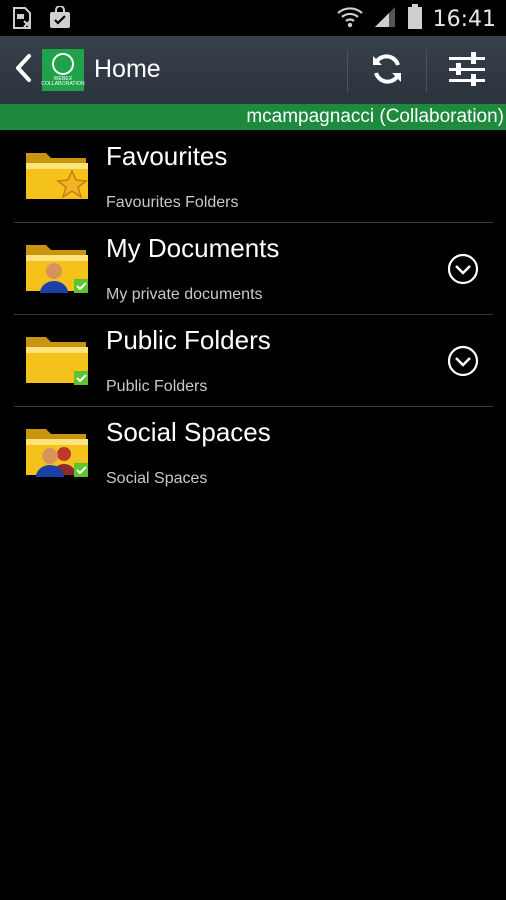 This screenshot has height=900, width=506. Describe the element at coordinates (253, 361) in the screenshot. I see `list-item-public-folders: Public Folders Public Folders` at that location.